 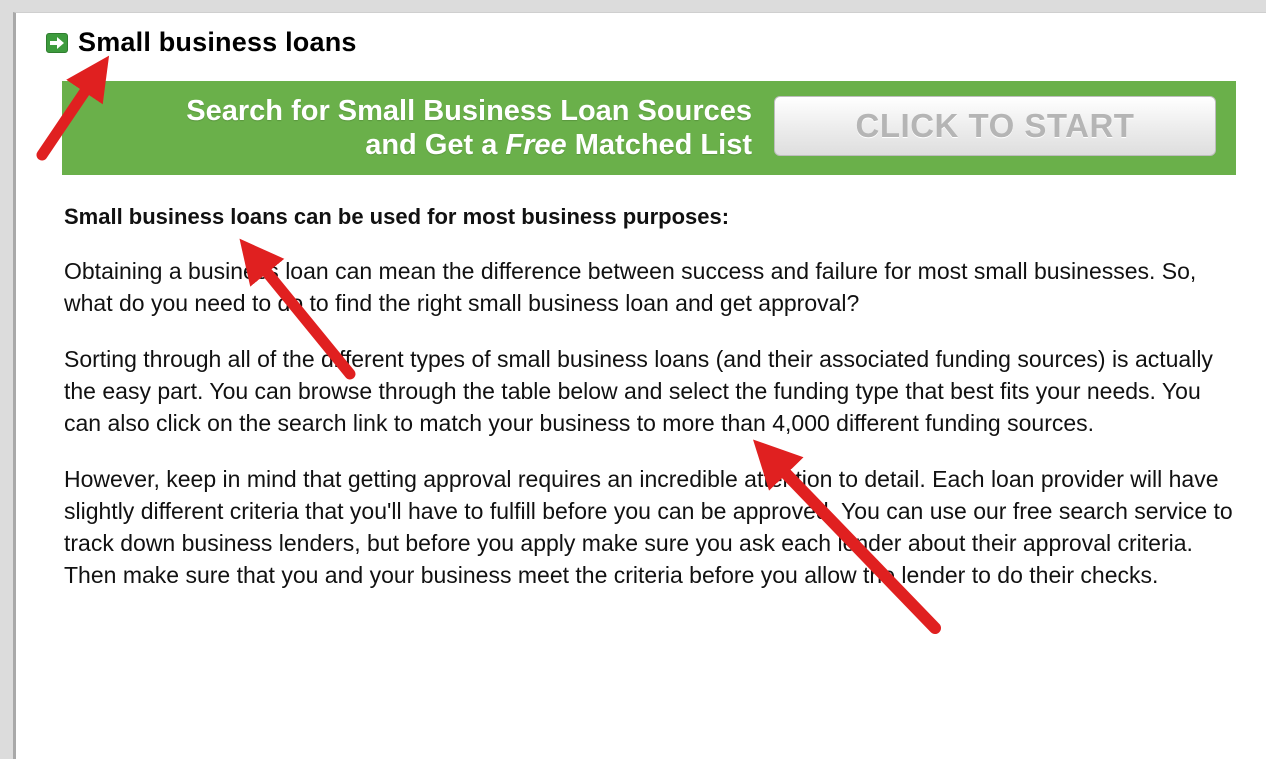 I want to click on banner-line-2-prefix: and Get a, so click(x=435, y=145).